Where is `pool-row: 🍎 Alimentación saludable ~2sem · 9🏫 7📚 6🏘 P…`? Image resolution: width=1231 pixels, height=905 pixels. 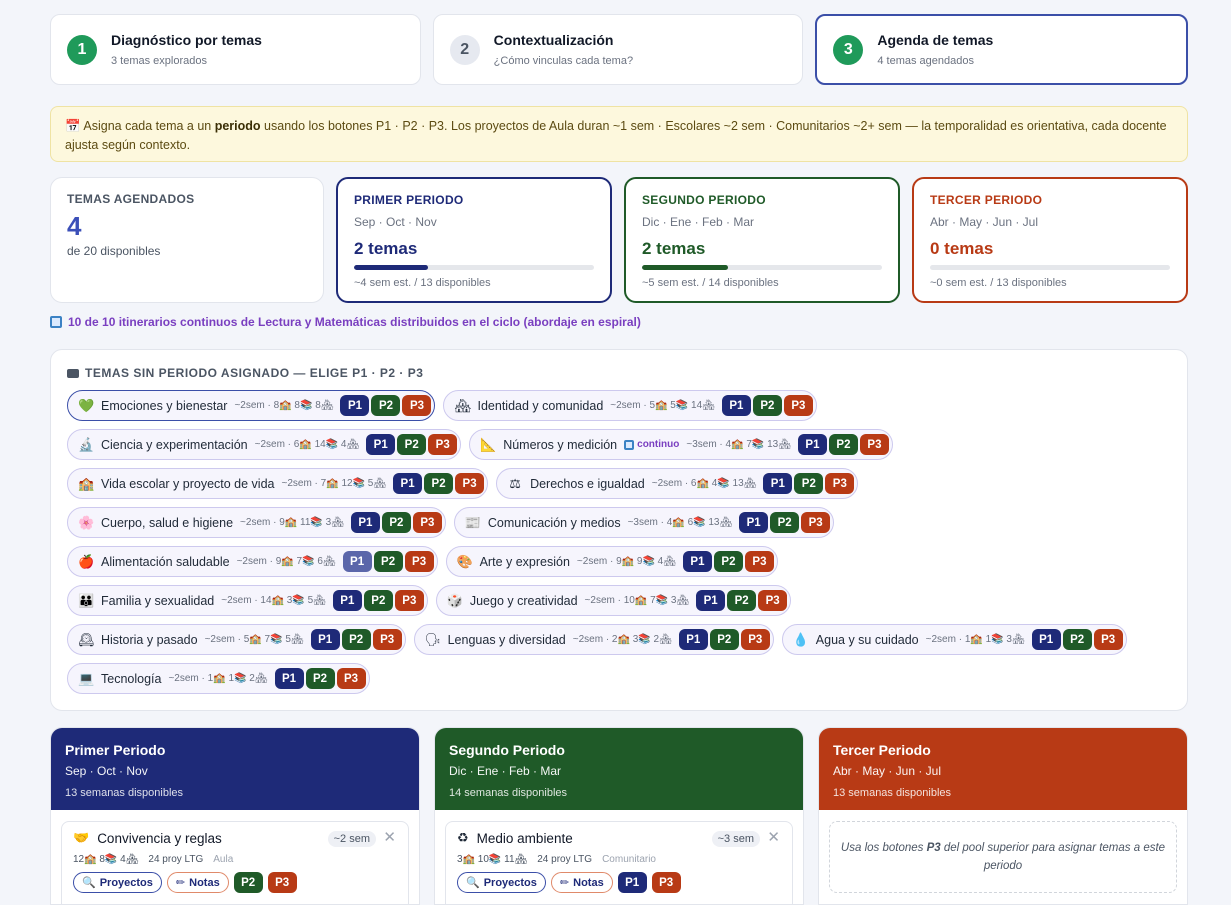 pool-row: 🍎 Alimentación saludable ~2sem · 9🏫 7📚 6🏘 P… is located at coordinates (619, 561).